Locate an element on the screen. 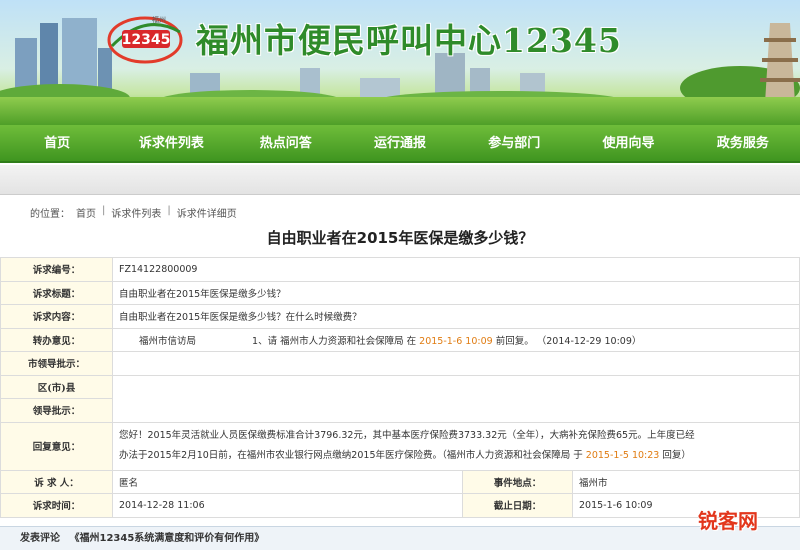  location-value: 福州市 is located at coordinates (686, 481).